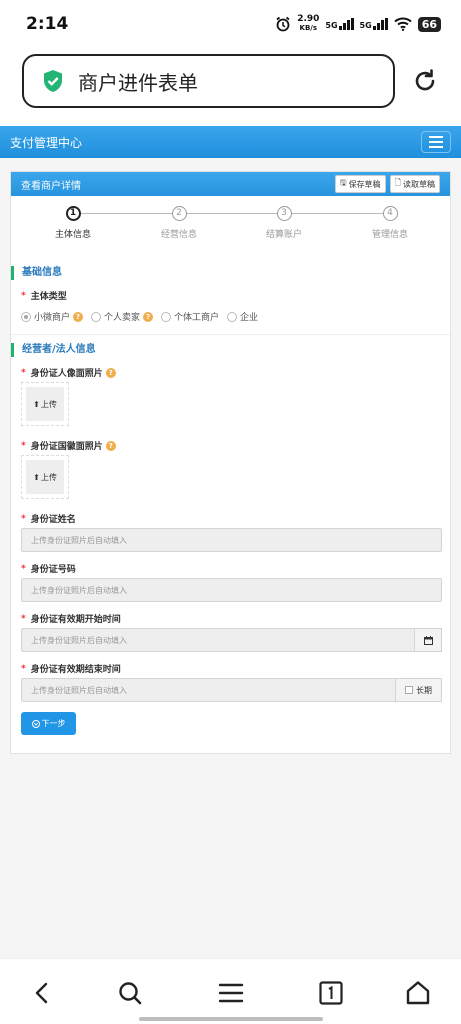 This screenshot has width=461, height=1024. What do you see at coordinates (436, 142) in the screenshot?
I see `hamburger-menu-button` at bounding box center [436, 142].